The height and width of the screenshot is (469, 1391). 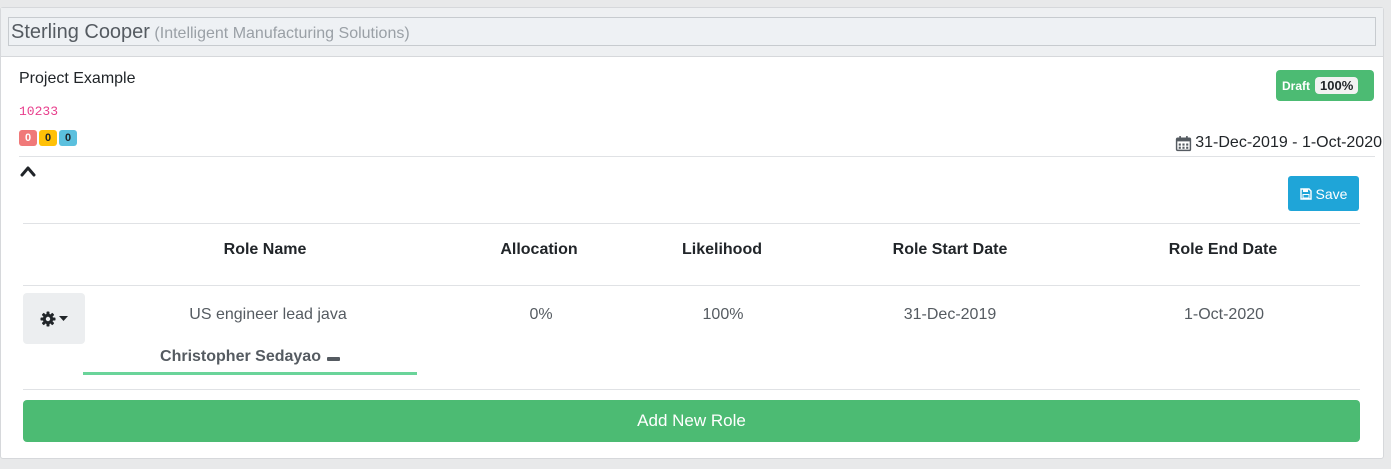 I want to click on count-badges: 0 0 0, so click(x=48, y=138).